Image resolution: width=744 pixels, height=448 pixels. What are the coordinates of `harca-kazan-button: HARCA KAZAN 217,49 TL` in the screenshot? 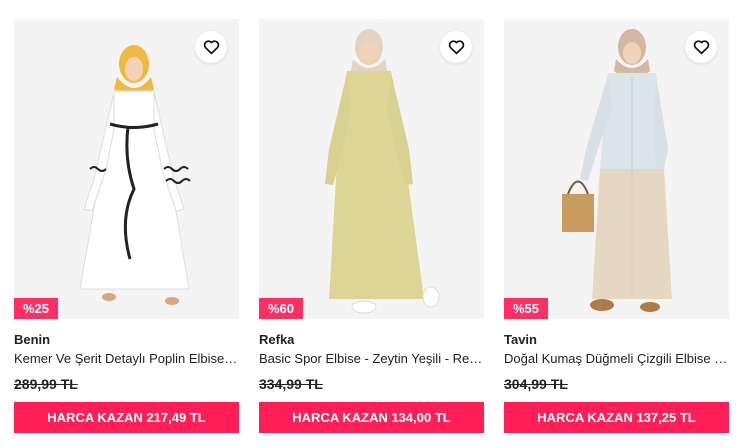 It's located at (126, 417).